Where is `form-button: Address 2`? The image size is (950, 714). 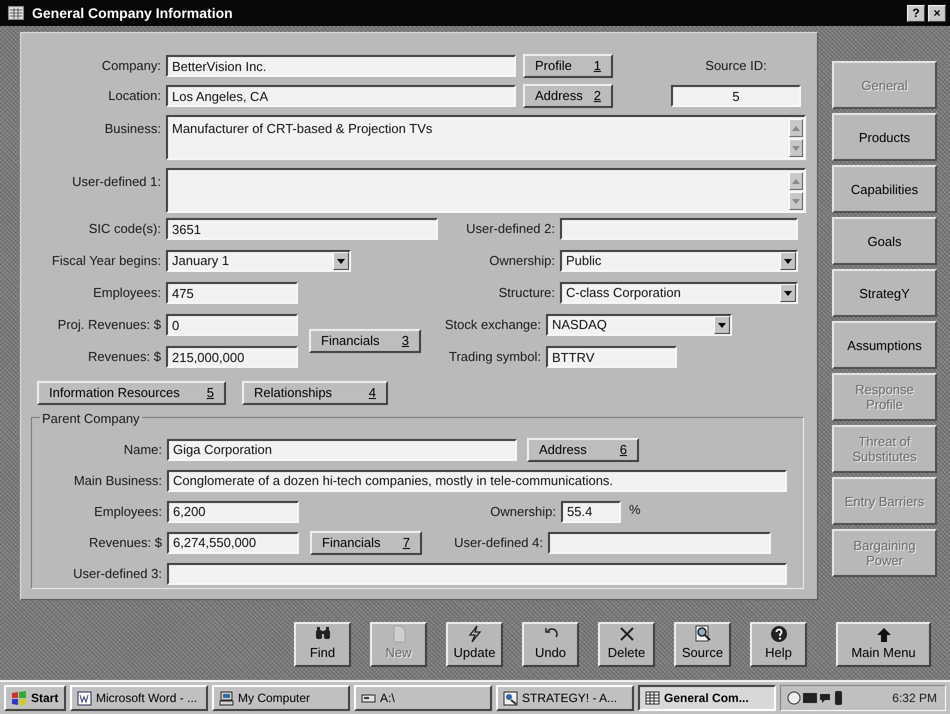
form-button: Address 2 is located at coordinates (568, 96).